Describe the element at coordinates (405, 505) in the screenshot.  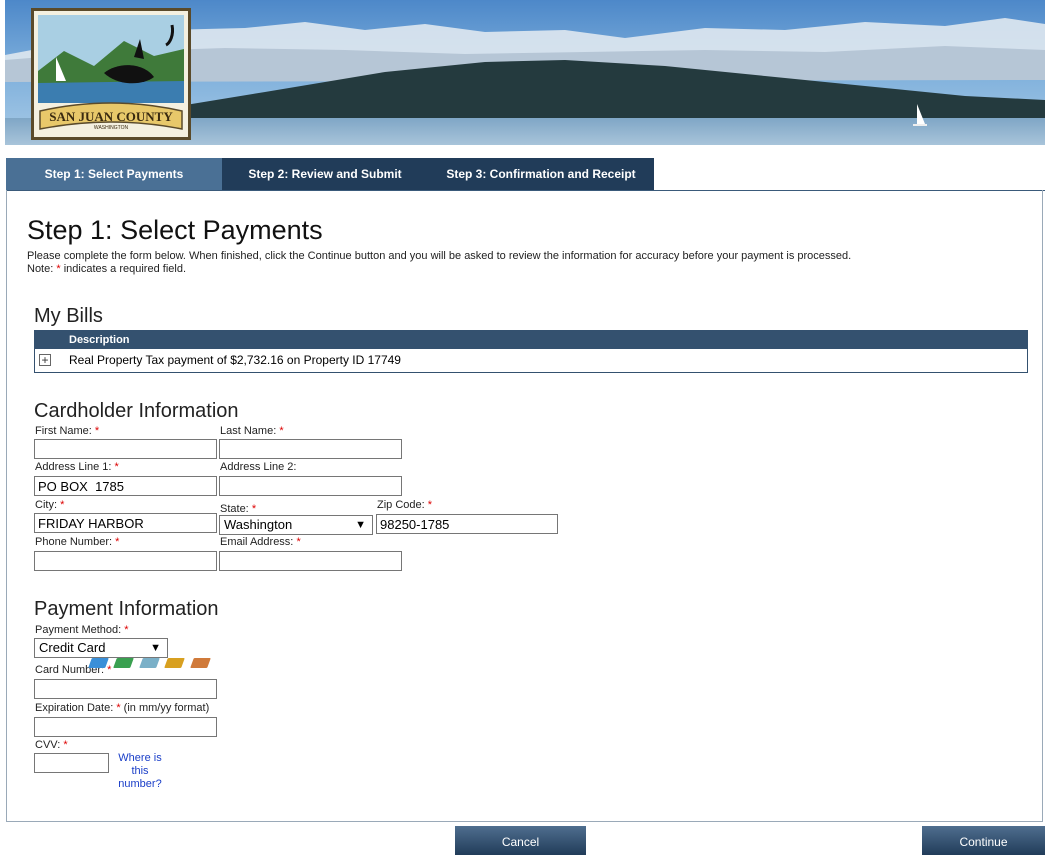
I see `zip-code-label: Zip Code: *` at that location.